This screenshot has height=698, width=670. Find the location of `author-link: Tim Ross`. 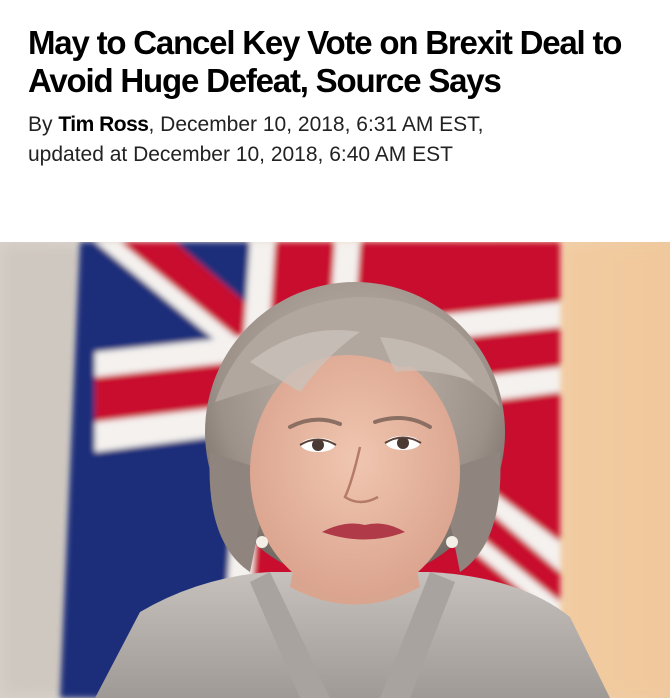

author-link: Tim Ross is located at coordinates (103, 124).